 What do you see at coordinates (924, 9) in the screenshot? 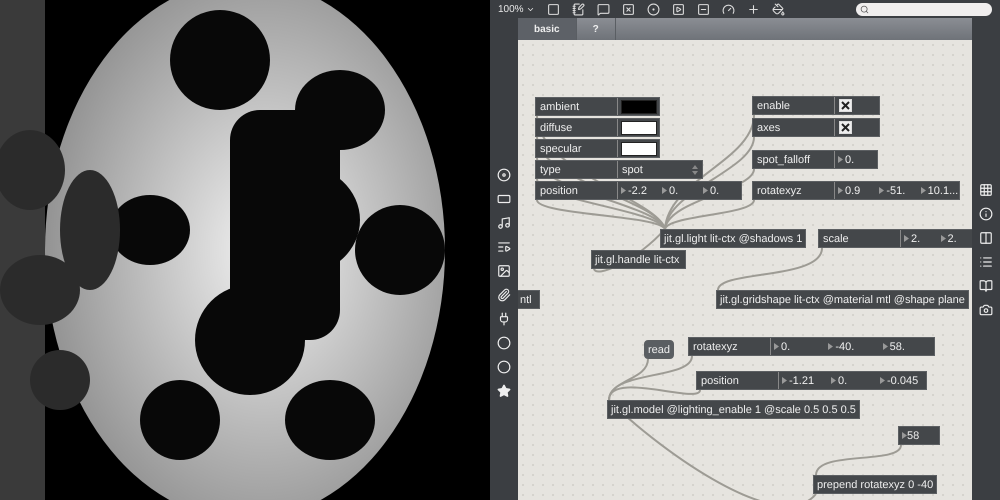
I see `search-field` at bounding box center [924, 9].